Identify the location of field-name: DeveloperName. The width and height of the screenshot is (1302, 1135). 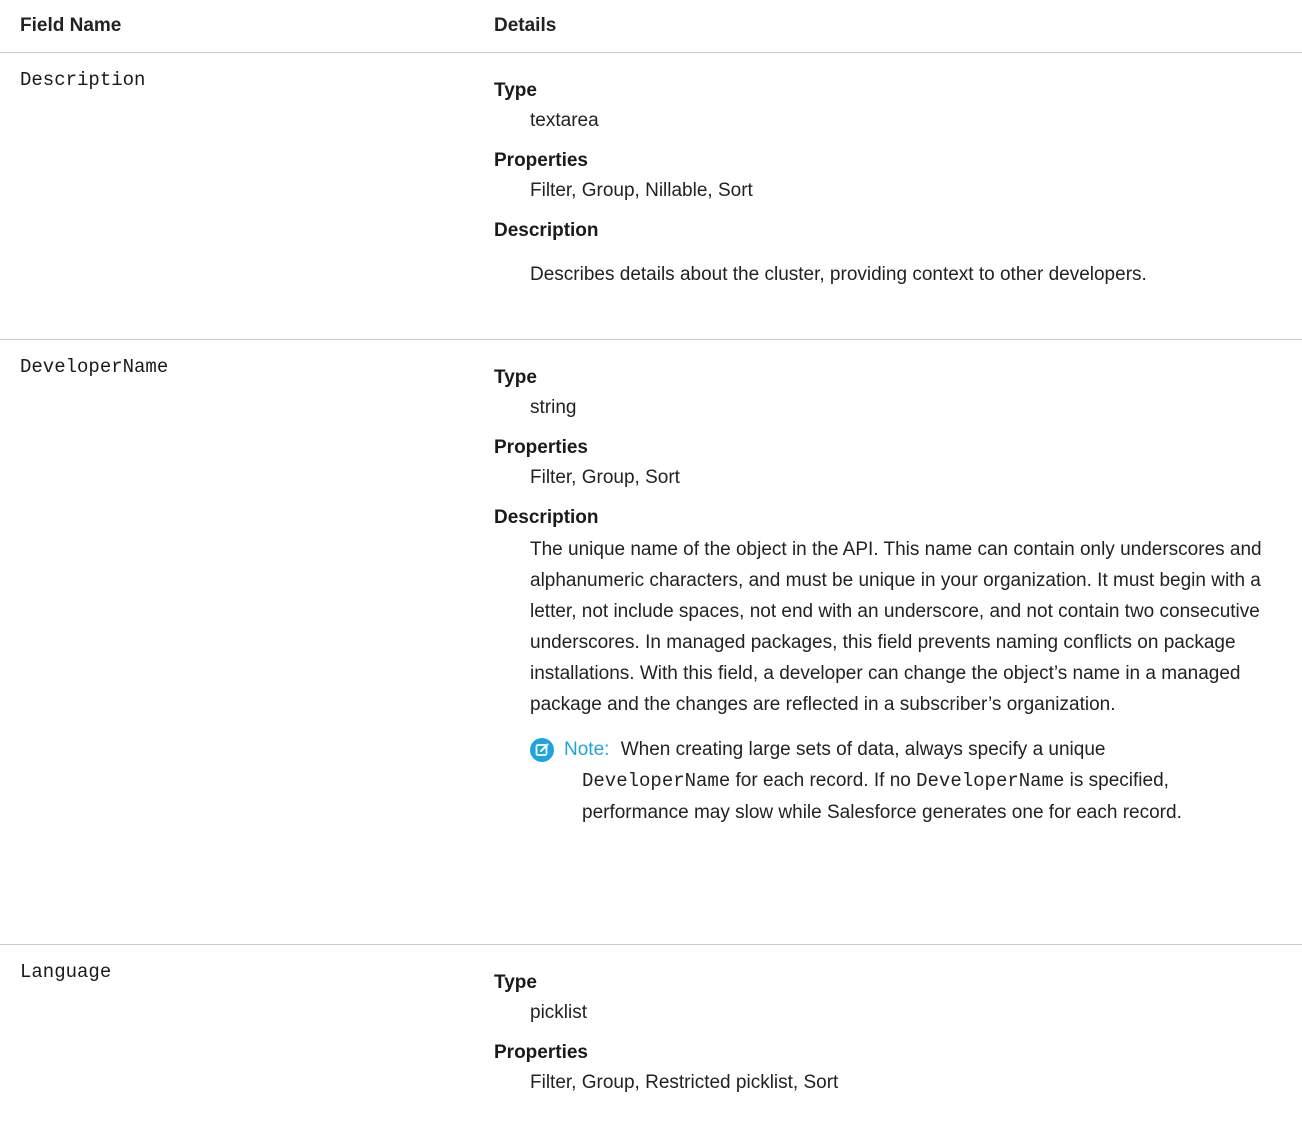
(94, 367).